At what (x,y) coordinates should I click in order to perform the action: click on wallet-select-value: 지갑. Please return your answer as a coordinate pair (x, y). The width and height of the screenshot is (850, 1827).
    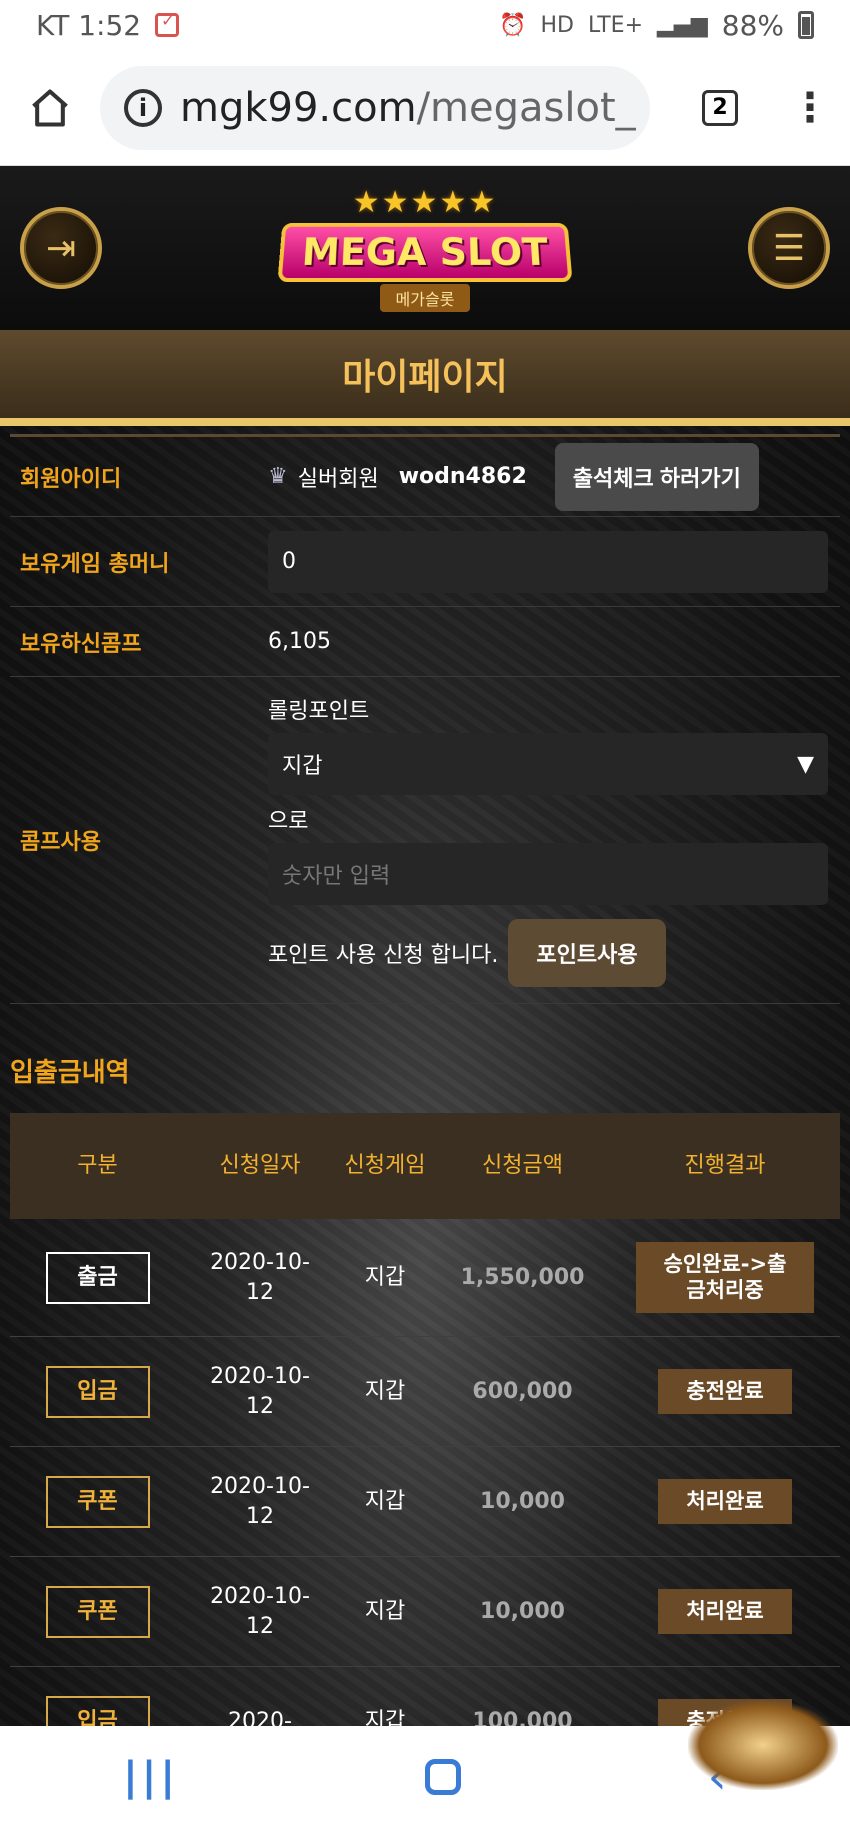
    Looking at the image, I should click on (302, 766).